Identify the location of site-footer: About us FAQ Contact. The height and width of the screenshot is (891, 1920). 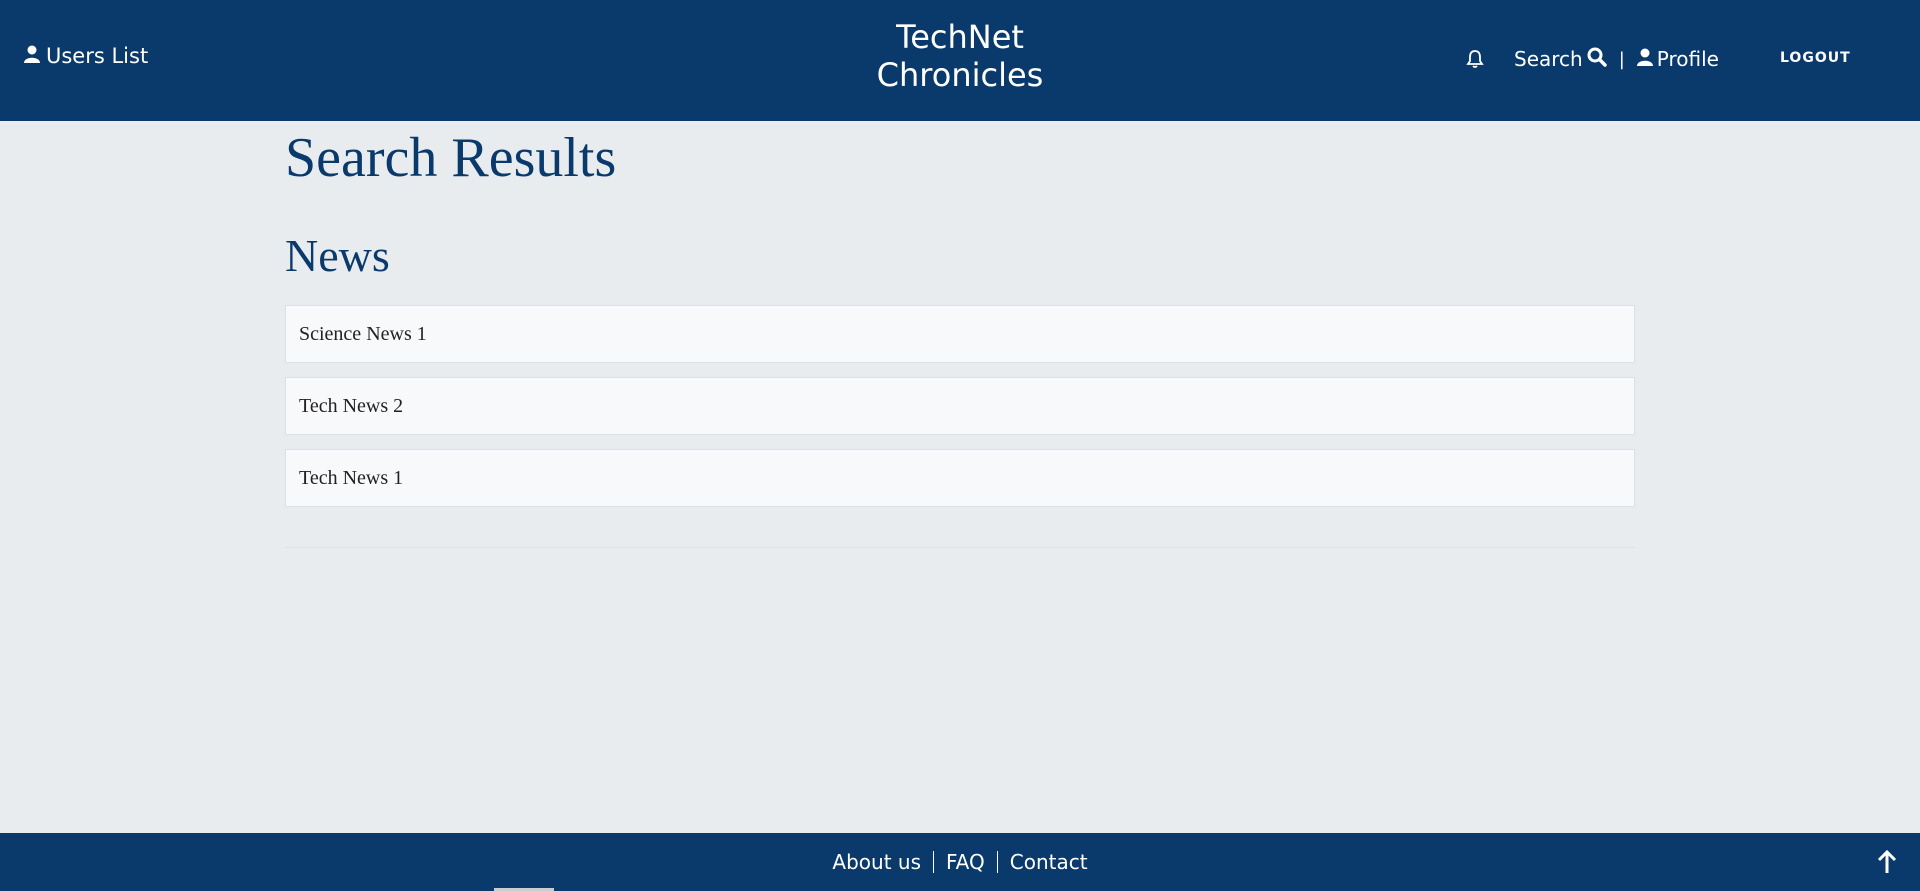
(960, 862).